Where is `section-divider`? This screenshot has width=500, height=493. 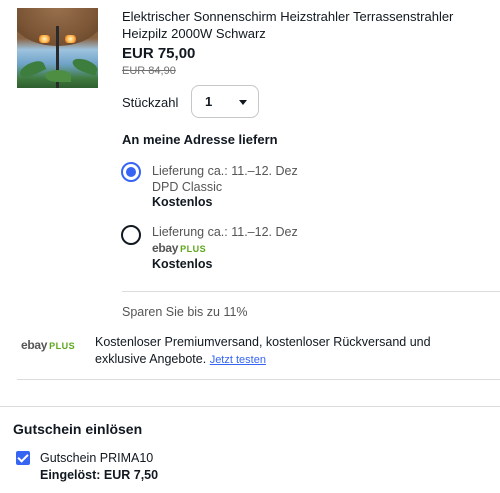 section-divider is located at coordinates (250, 406).